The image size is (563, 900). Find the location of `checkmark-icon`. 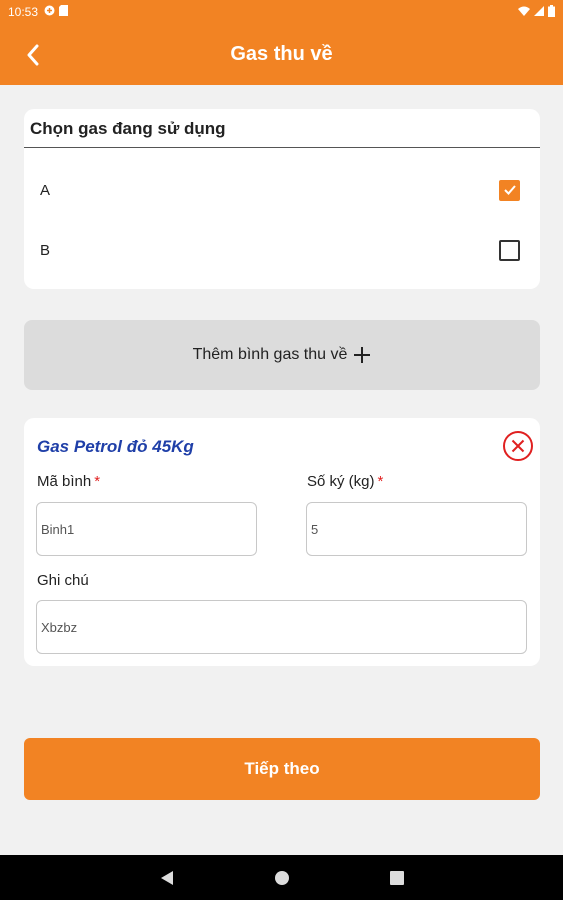

checkmark-icon is located at coordinates (509, 190).